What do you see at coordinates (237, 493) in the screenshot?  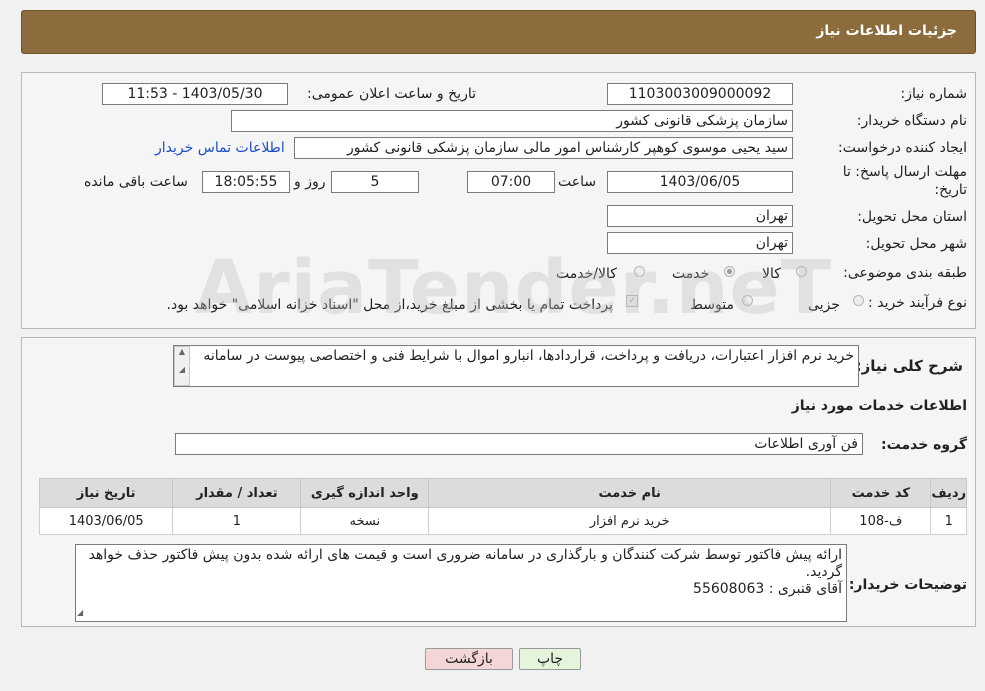 I see `col-qty-header: تعداد / مقدار` at bounding box center [237, 493].